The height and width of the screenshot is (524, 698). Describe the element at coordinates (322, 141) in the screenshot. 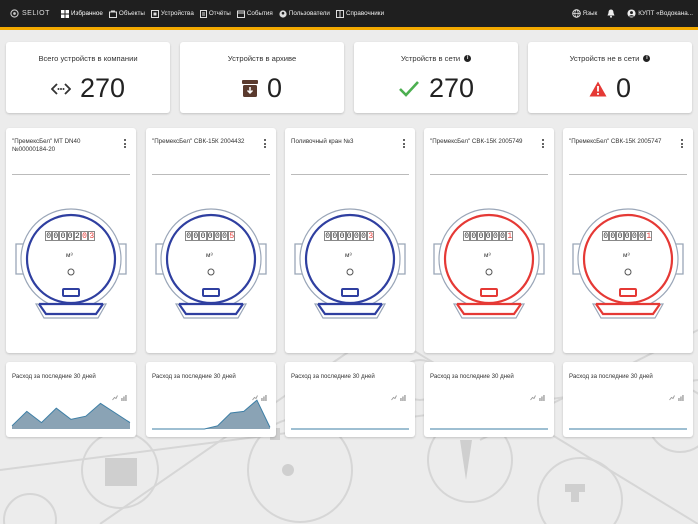

I see `device-title: Поливочный кран №3` at that location.